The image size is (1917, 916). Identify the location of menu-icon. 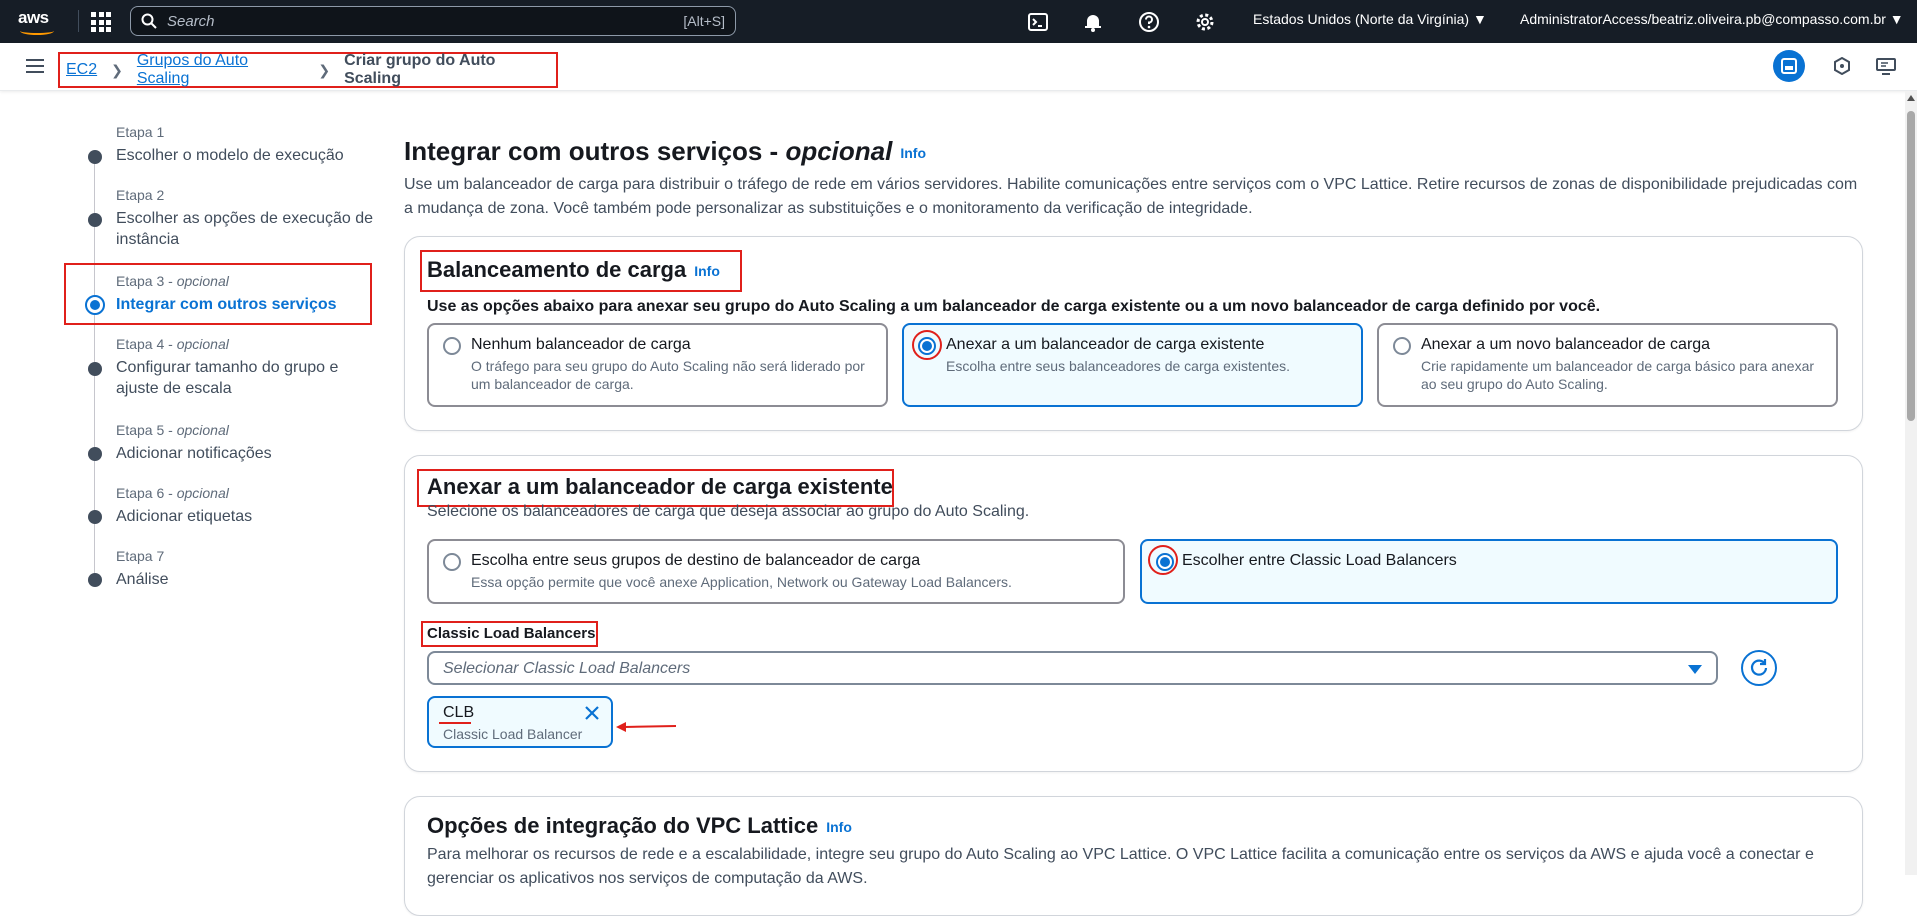
(35, 66).